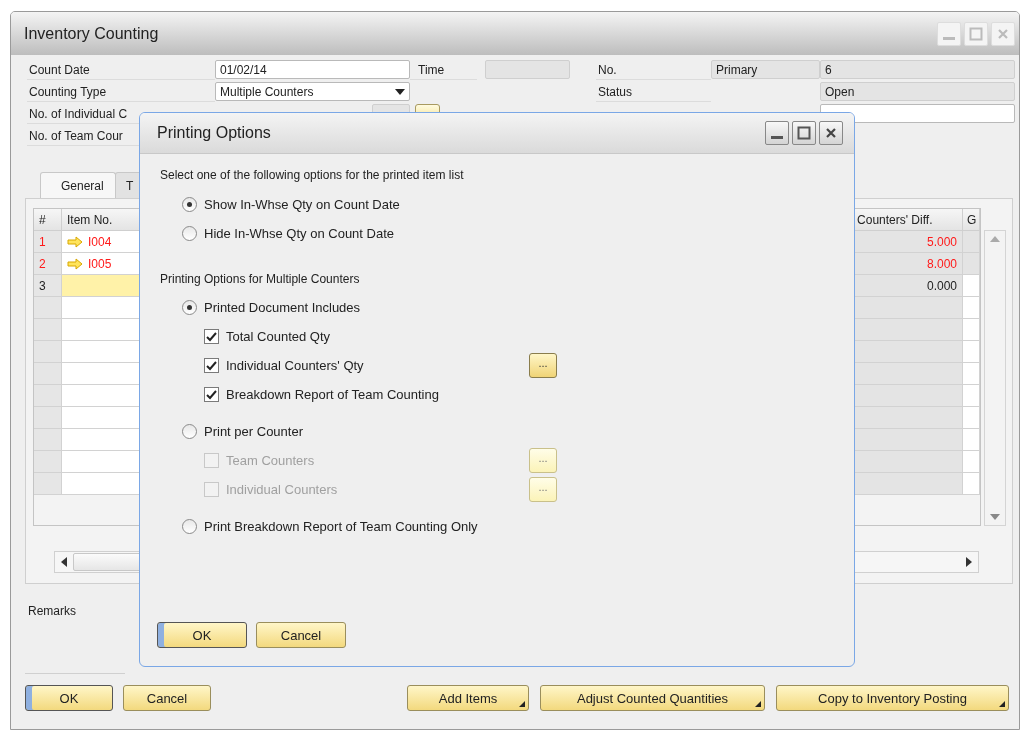 The width and height of the screenshot is (1020, 731). I want to click on tab: General, so click(78, 185).